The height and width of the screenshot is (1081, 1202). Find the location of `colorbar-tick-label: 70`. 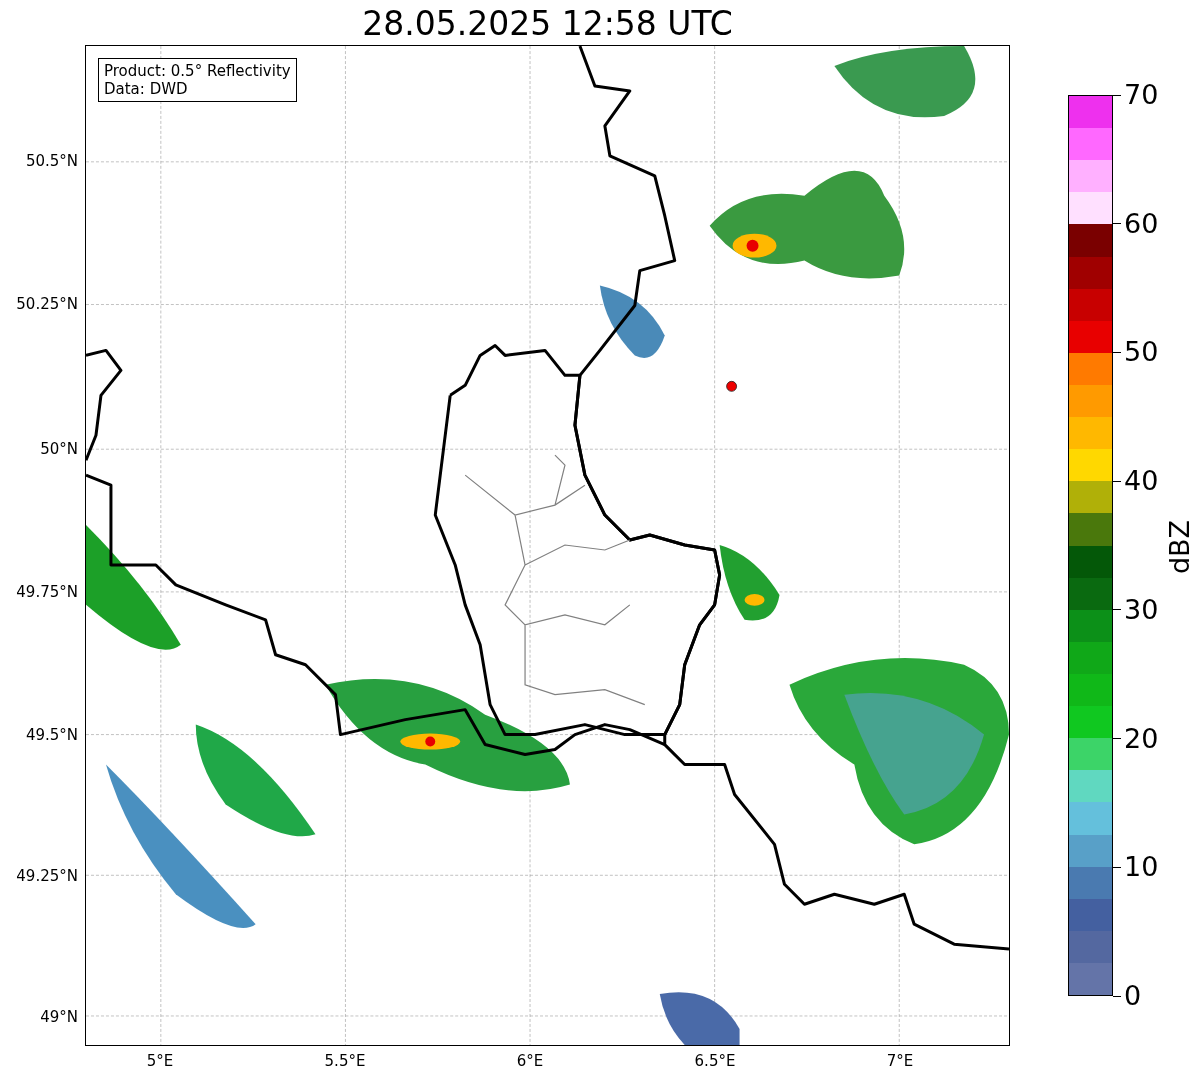

colorbar-tick-label: 70 is located at coordinates (1141, 95).